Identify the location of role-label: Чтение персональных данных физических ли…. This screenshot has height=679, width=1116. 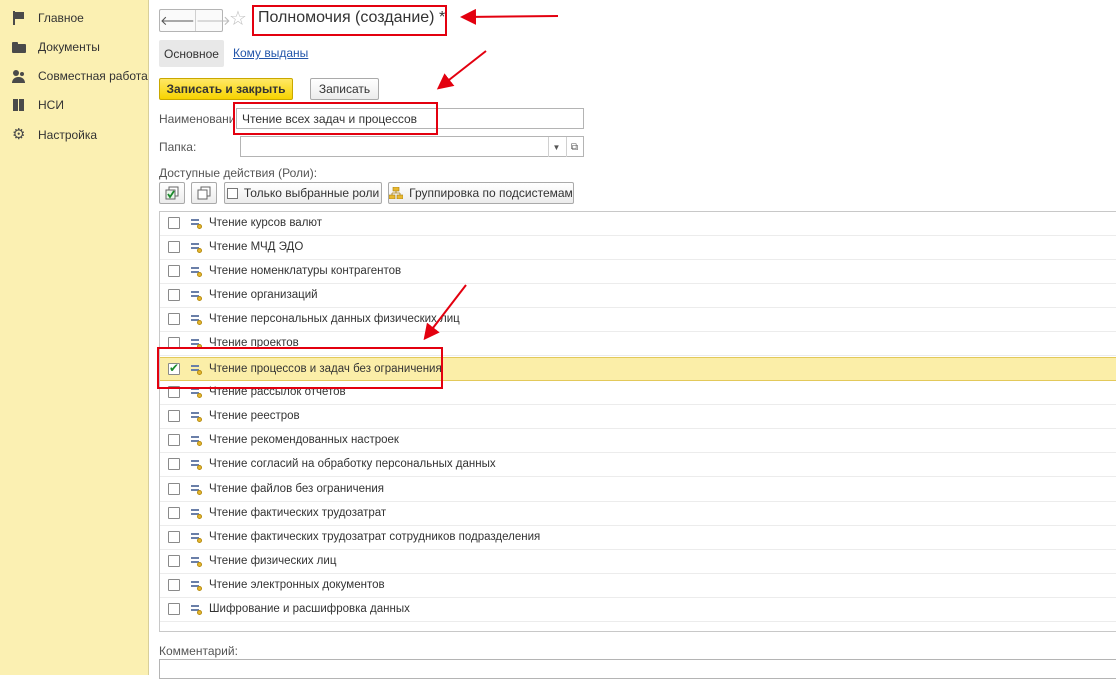
(334, 319).